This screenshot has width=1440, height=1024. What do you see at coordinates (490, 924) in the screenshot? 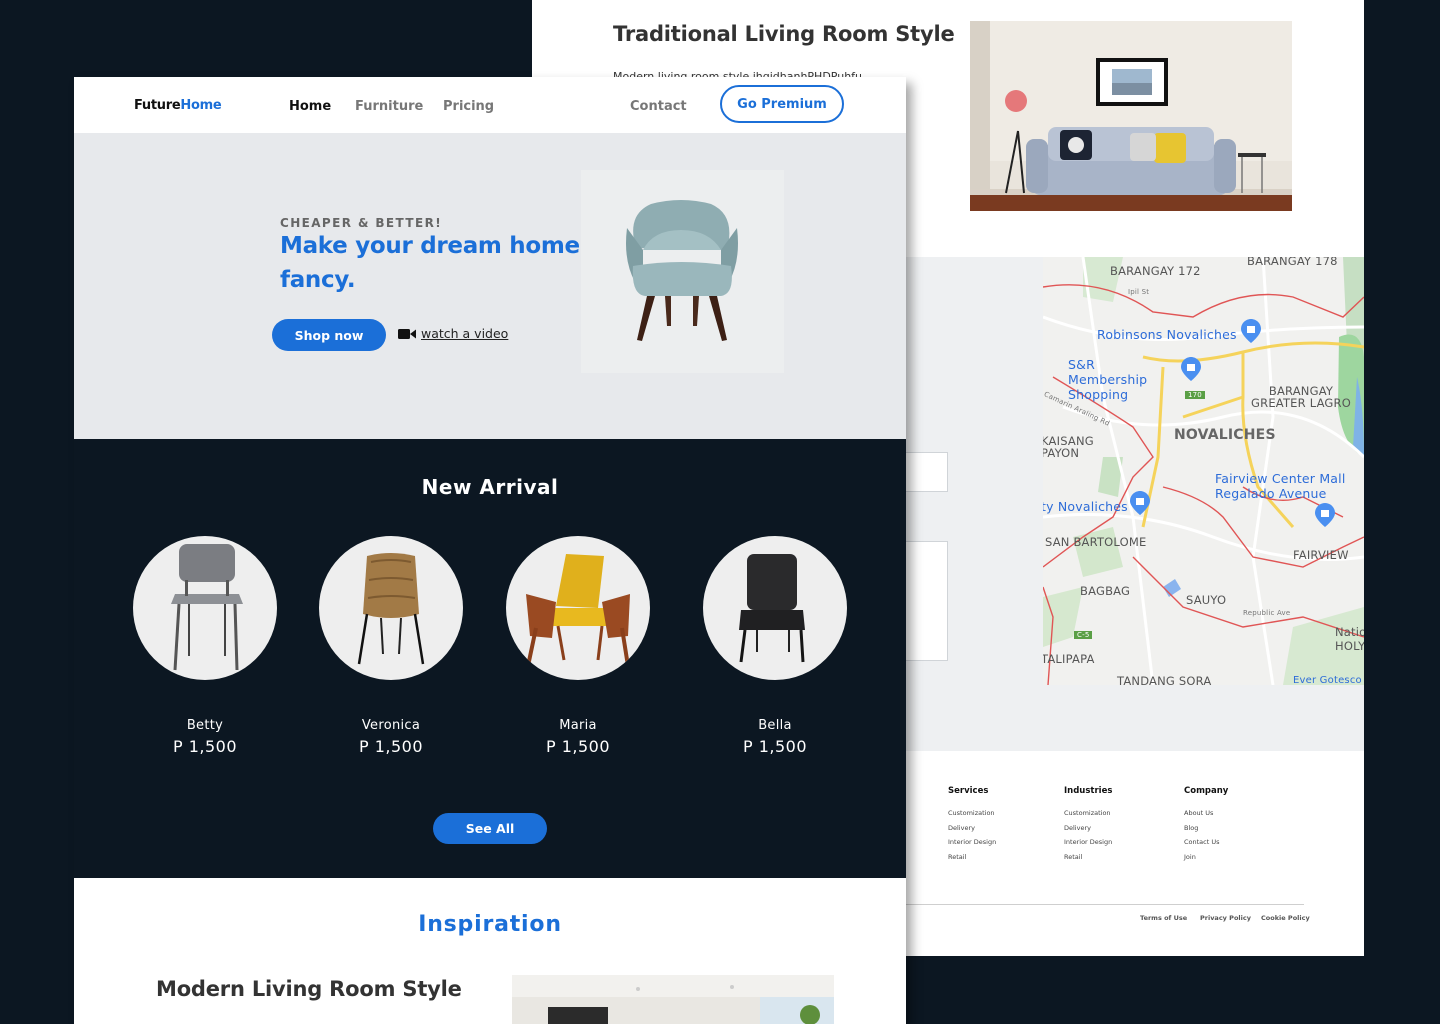
I see `inspiration-title: Inspiration` at bounding box center [490, 924].